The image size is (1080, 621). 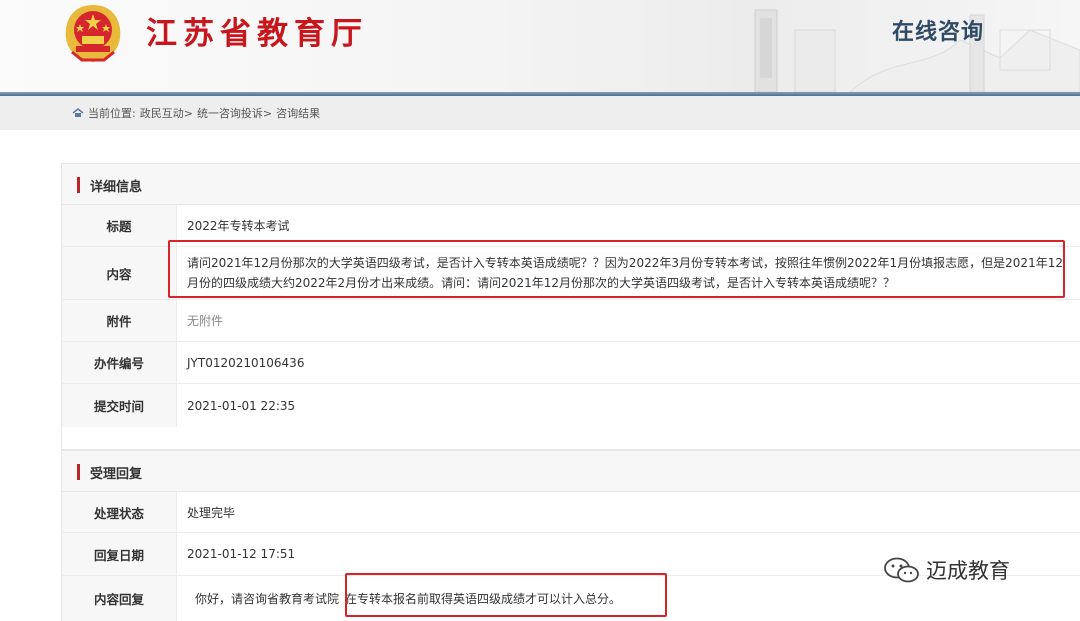 I want to click on breadcrumb-link-interaction: 政民互动>, so click(x=166, y=113).